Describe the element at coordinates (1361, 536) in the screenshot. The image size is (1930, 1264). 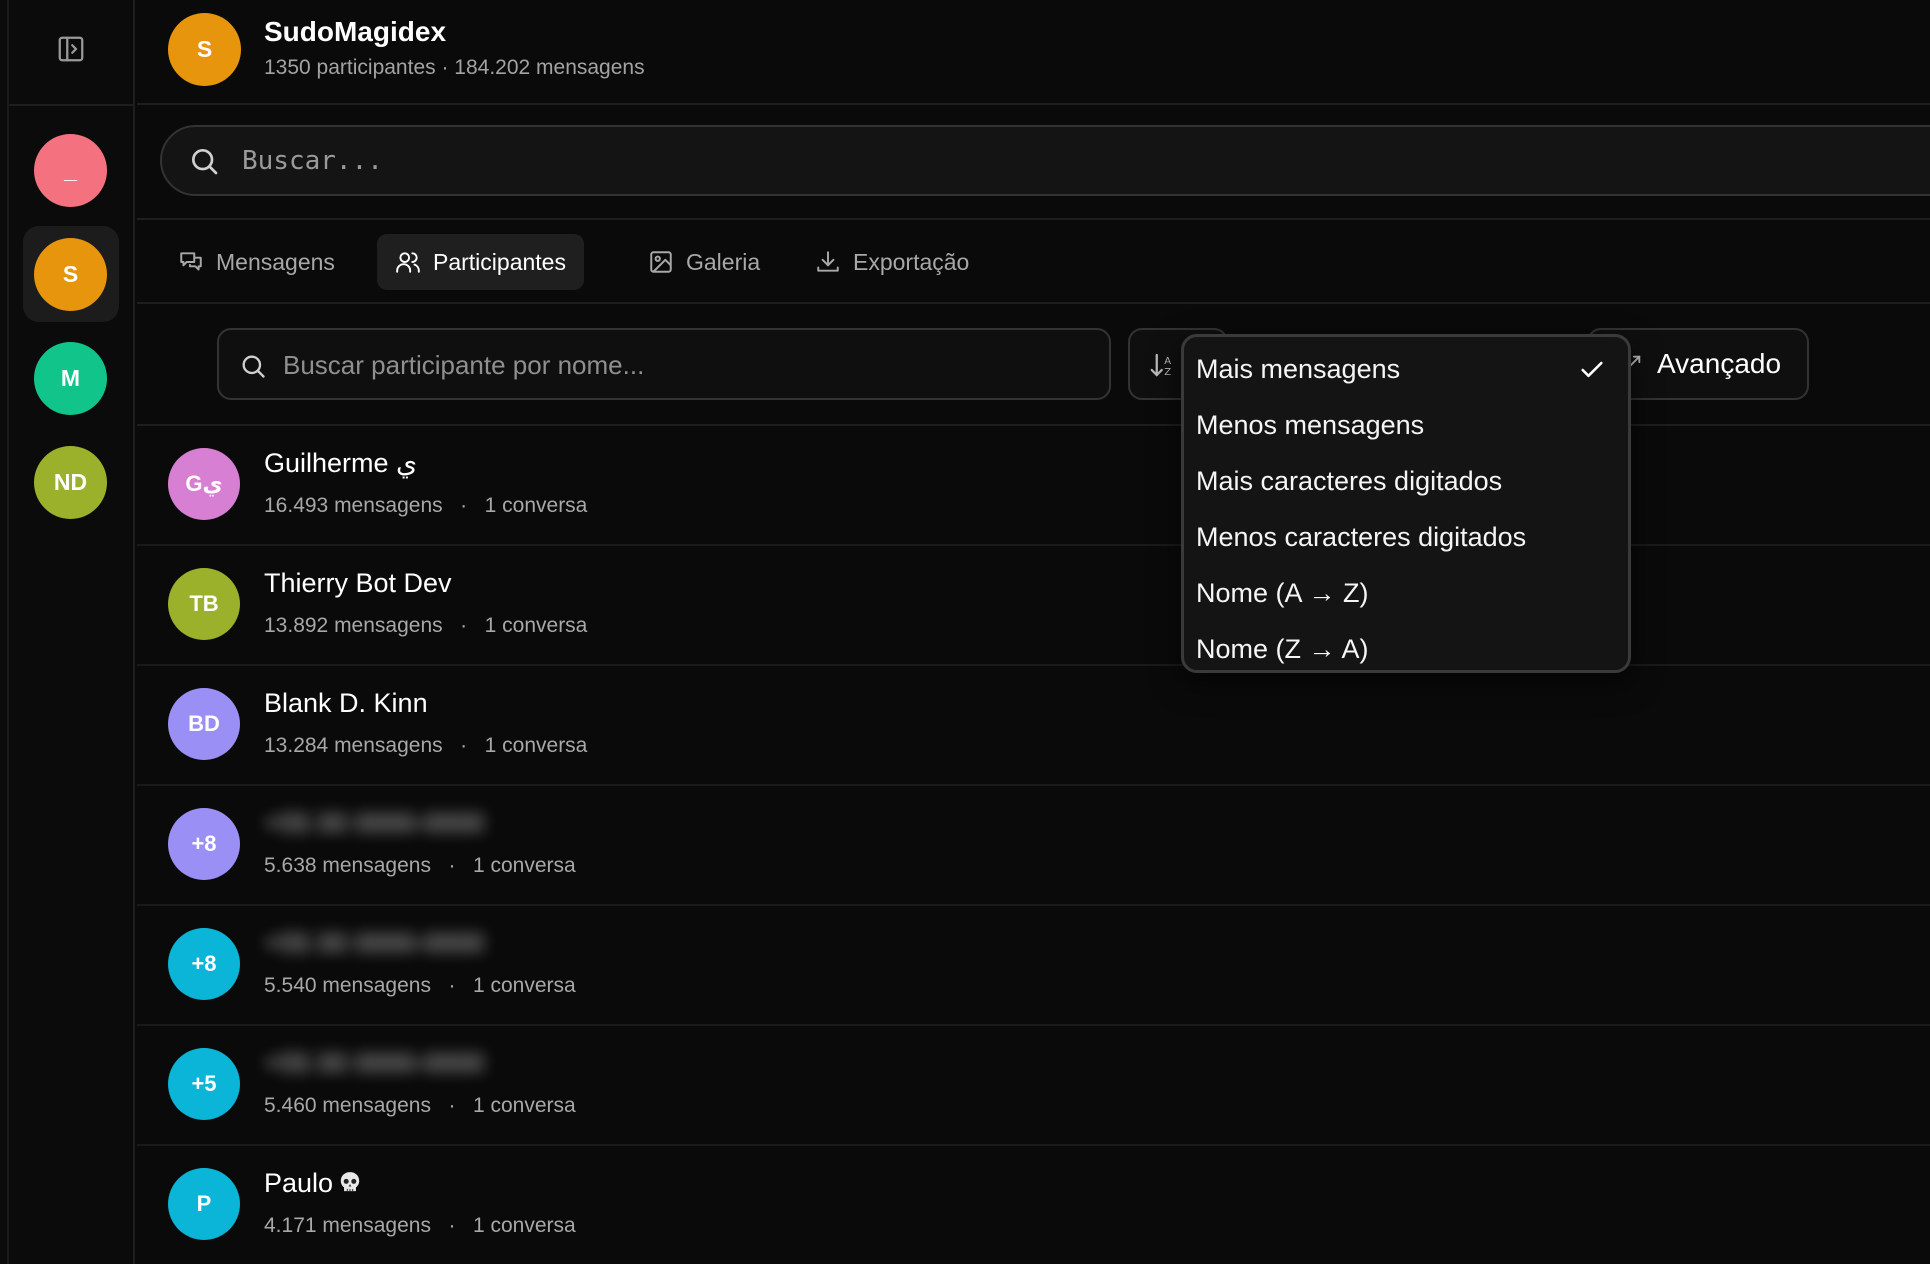
I see `sort-option-label: Menos caracteres digitados` at that location.